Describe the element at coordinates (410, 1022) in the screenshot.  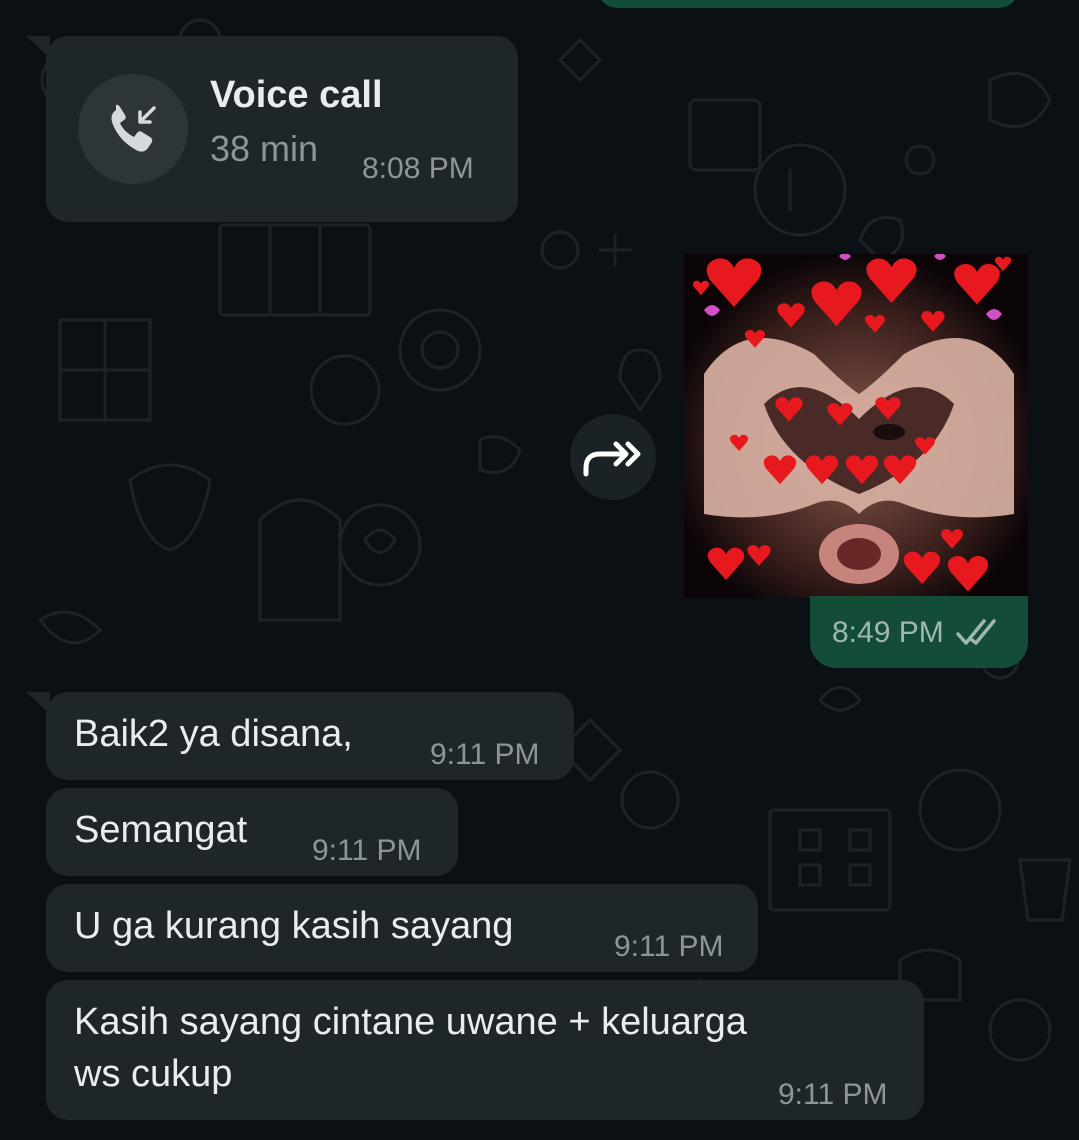
I see `message-text-line-1: Kasih sayang cintane uwane + keluarga` at that location.